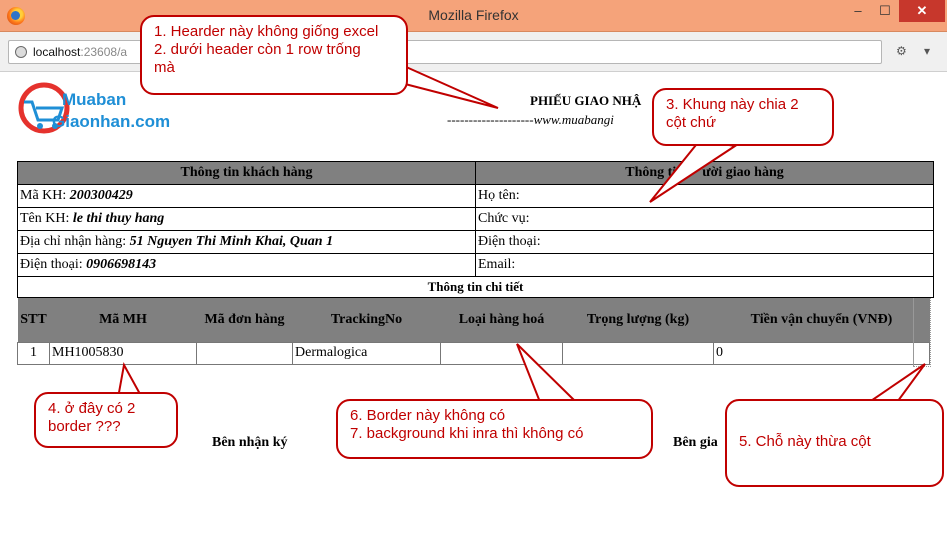 The height and width of the screenshot is (560, 947). I want to click on callout-text: 5. Chỗ này thừa cột, so click(805, 441).